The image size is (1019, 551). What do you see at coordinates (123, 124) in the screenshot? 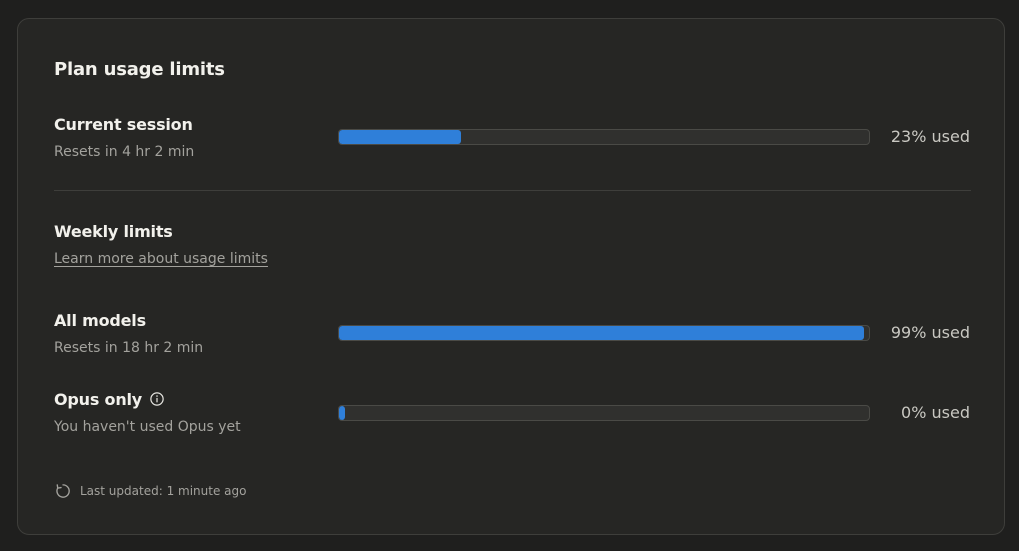
I see `current-session-label: Current session` at bounding box center [123, 124].